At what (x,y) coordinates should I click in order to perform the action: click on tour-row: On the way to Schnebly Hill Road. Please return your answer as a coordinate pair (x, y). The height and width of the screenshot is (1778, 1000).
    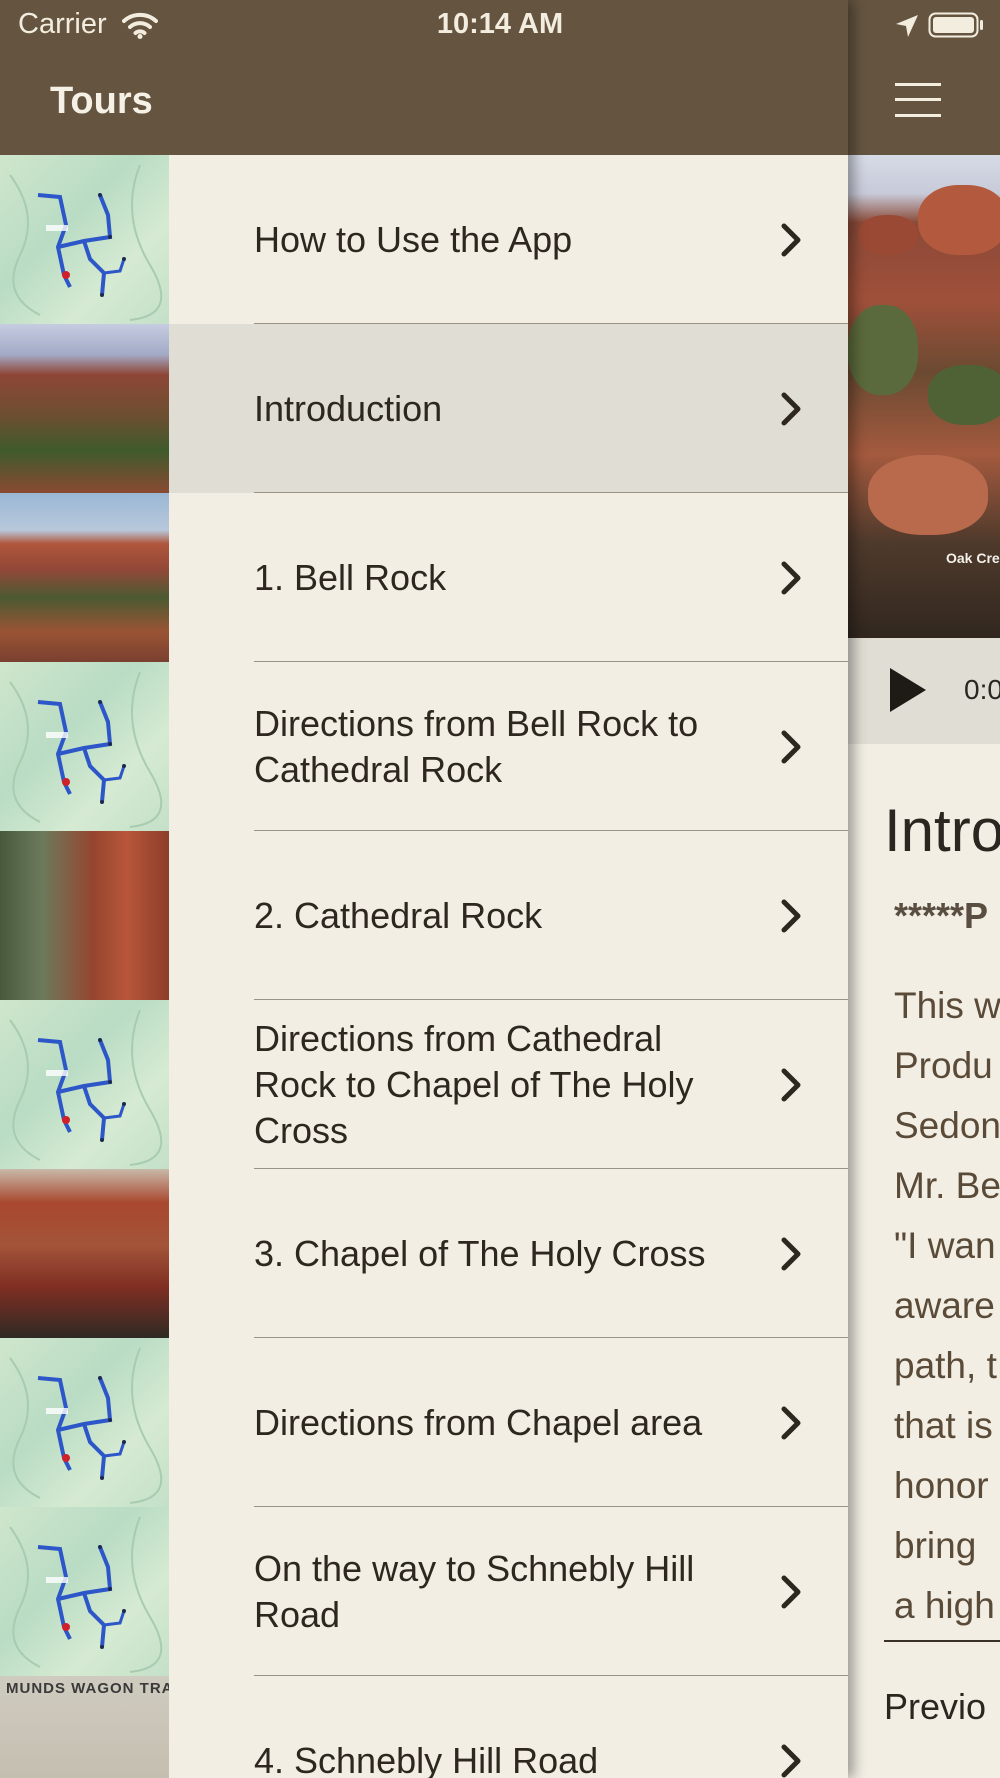
    Looking at the image, I should click on (424, 1591).